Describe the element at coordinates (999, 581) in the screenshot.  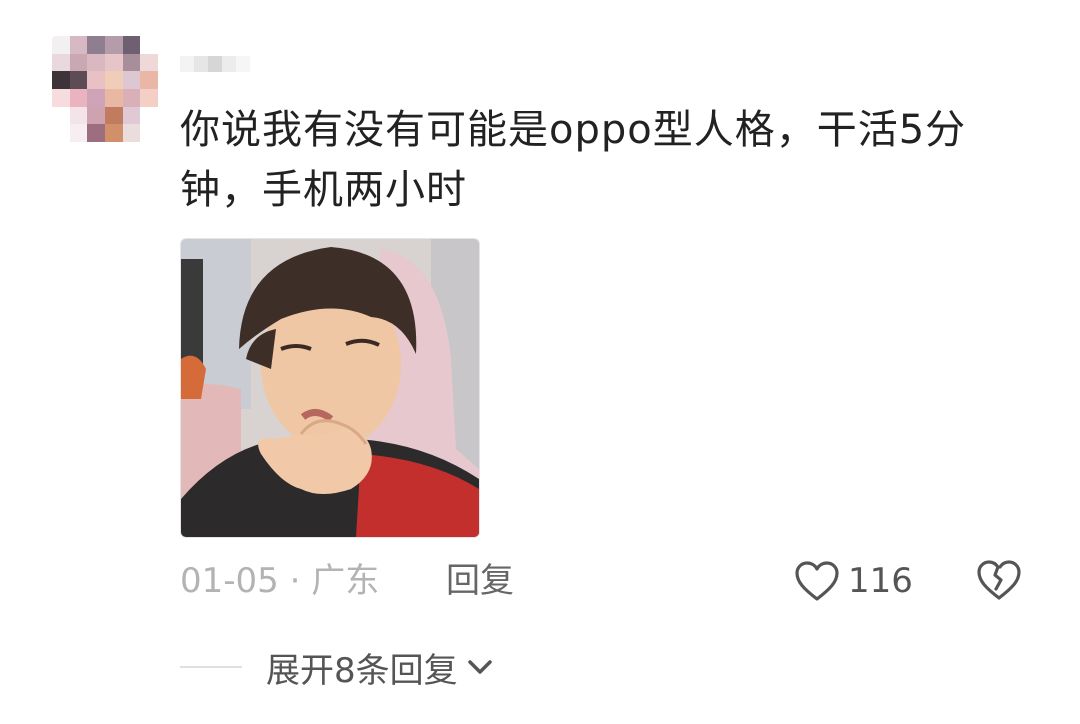
I see `broken-heart-icon` at that location.